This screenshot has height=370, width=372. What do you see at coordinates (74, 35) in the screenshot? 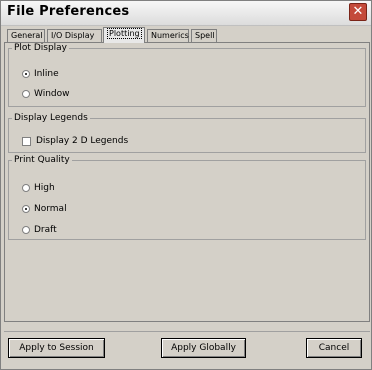
I see `tab-io-display: I/O Display` at bounding box center [74, 35].